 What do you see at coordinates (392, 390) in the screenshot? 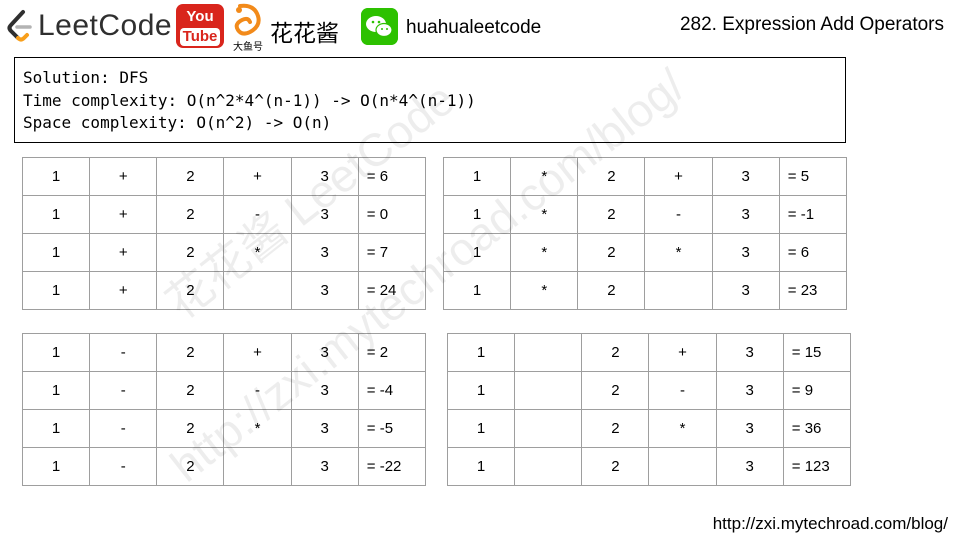
I see `result-cell: = -4` at bounding box center [392, 390].